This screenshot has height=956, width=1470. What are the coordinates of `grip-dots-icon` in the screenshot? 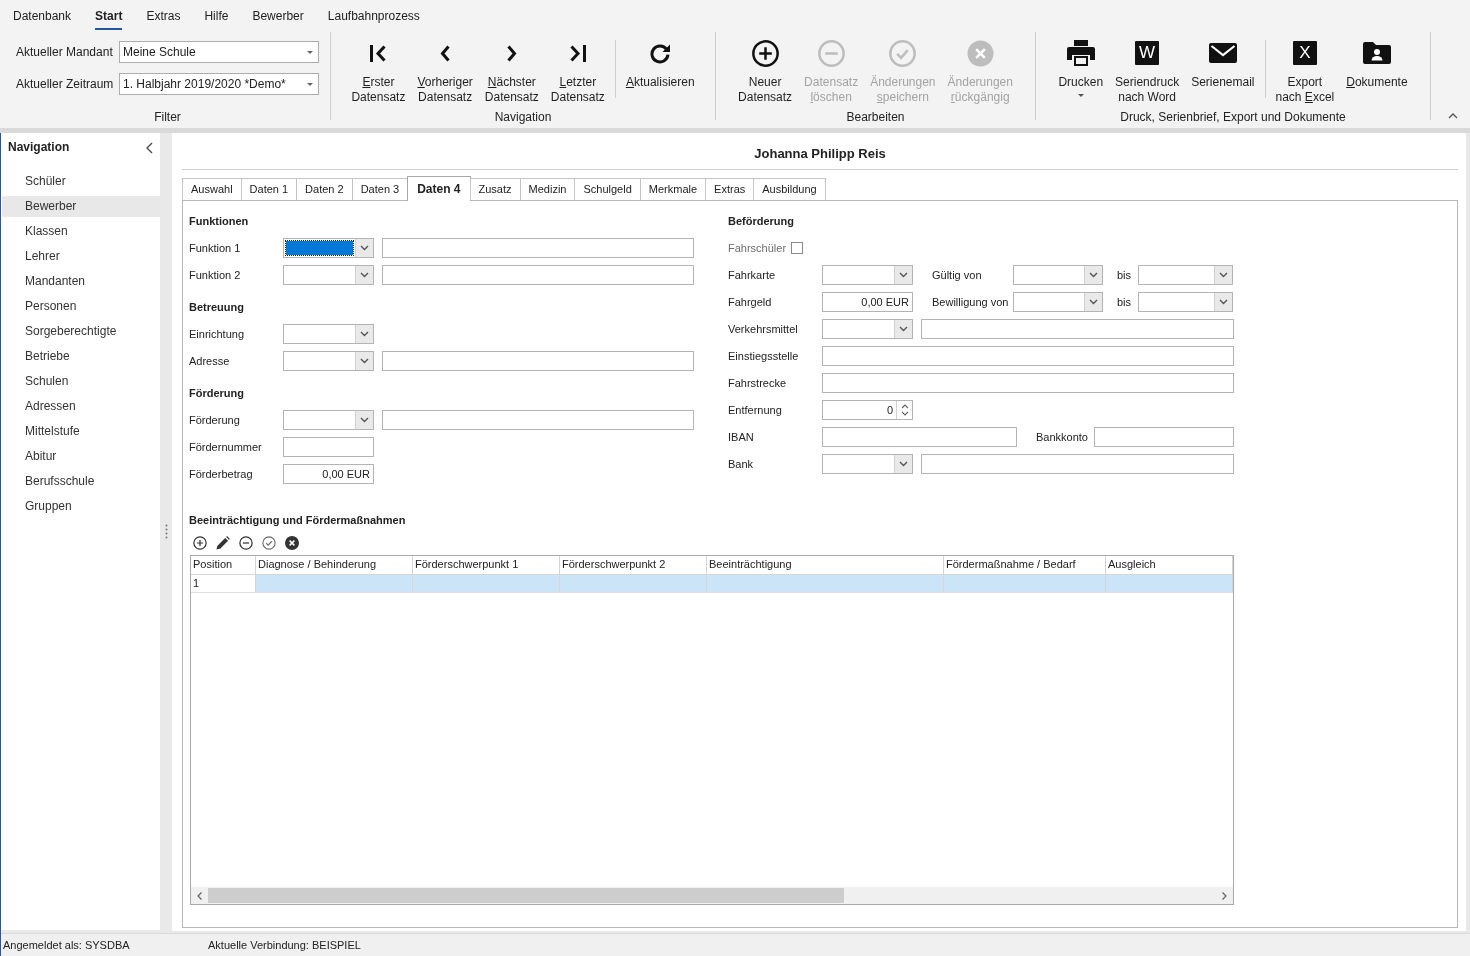 It's located at (166, 531).